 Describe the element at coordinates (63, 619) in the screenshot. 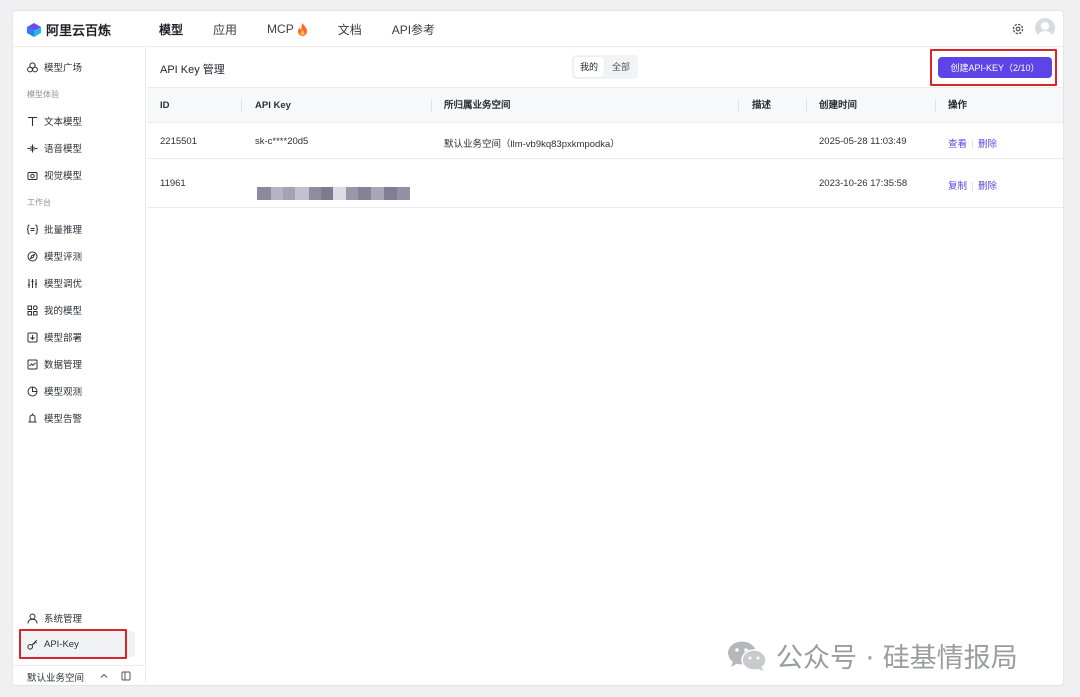

I see `sidebar-item-label: 系统管理` at that location.